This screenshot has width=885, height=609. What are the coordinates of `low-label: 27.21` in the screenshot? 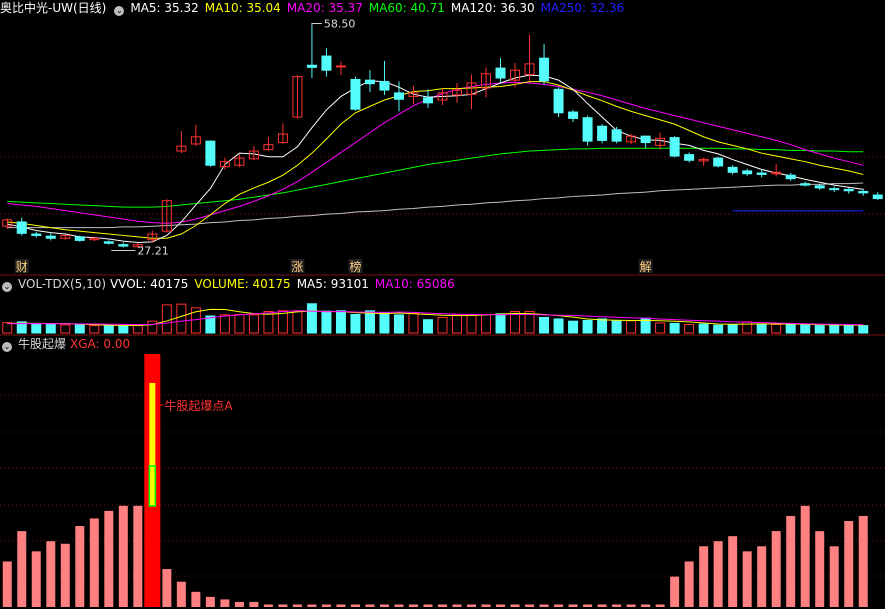 It's located at (153, 250).